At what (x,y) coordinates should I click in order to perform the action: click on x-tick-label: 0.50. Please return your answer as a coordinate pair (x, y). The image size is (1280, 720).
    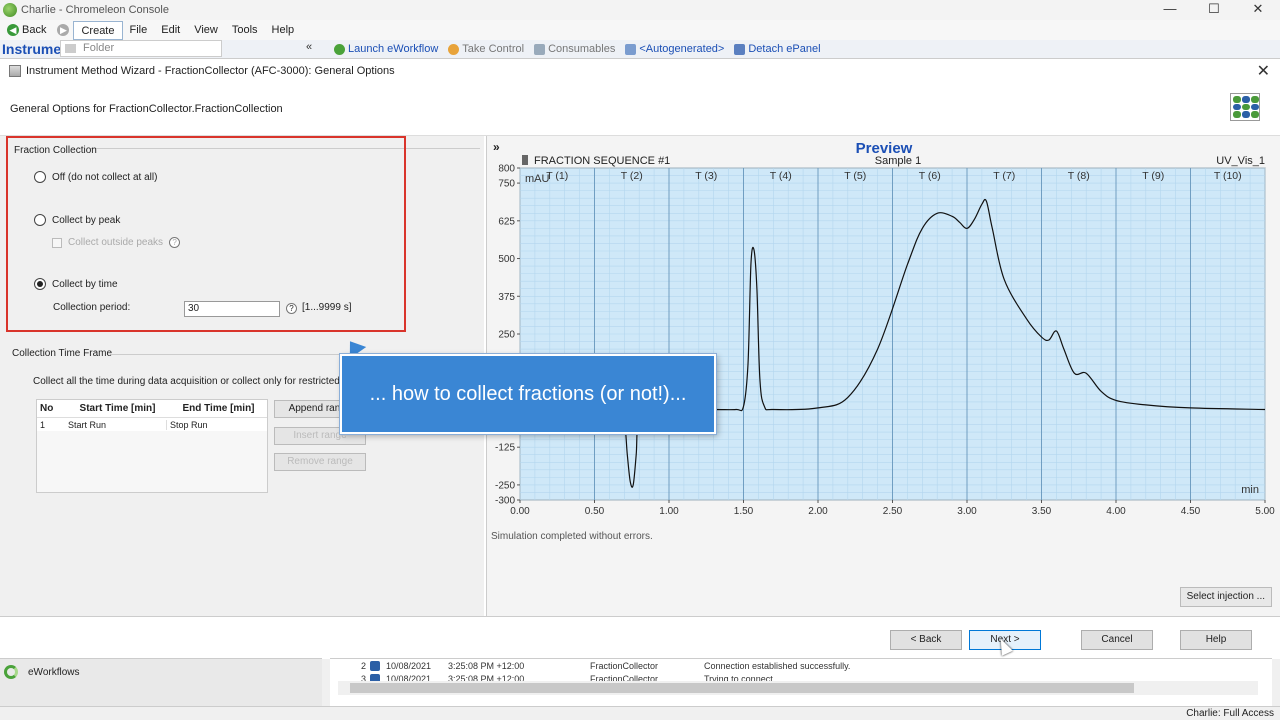
    Looking at the image, I should click on (595, 511).